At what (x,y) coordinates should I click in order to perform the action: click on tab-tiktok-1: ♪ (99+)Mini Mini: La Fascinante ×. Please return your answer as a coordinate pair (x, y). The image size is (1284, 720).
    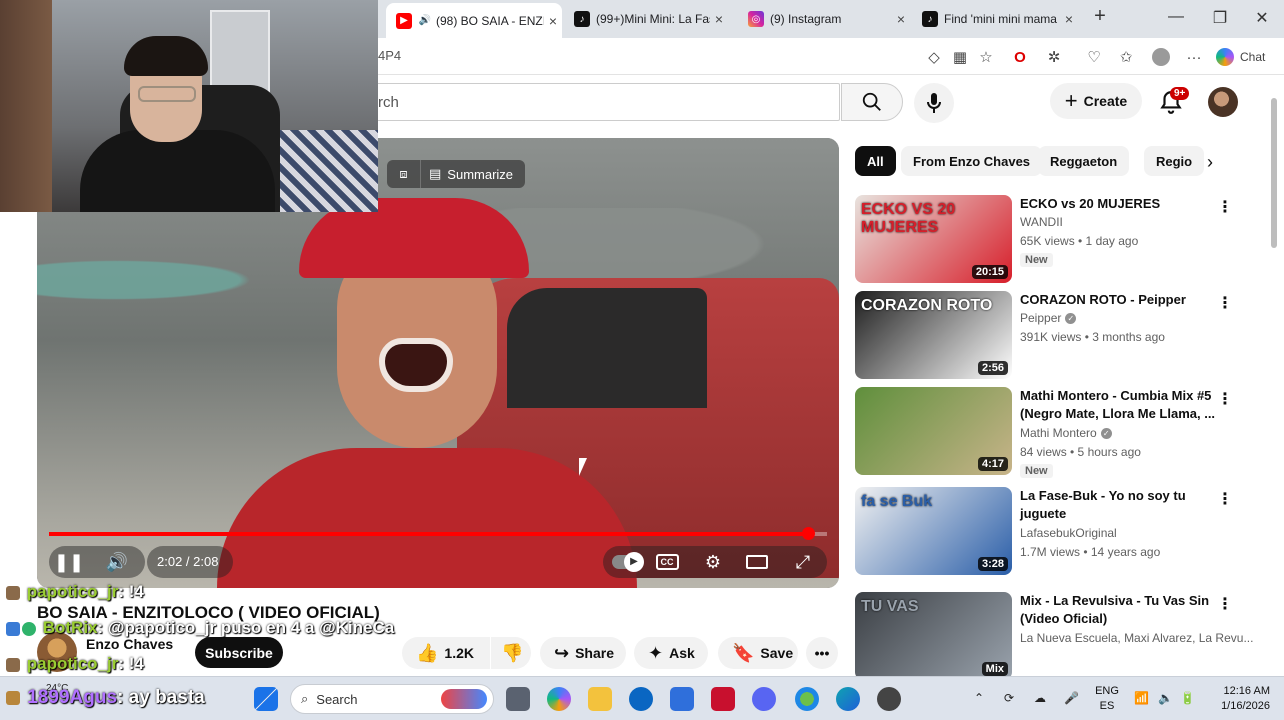
    Looking at the image, I should click on (646, 19).